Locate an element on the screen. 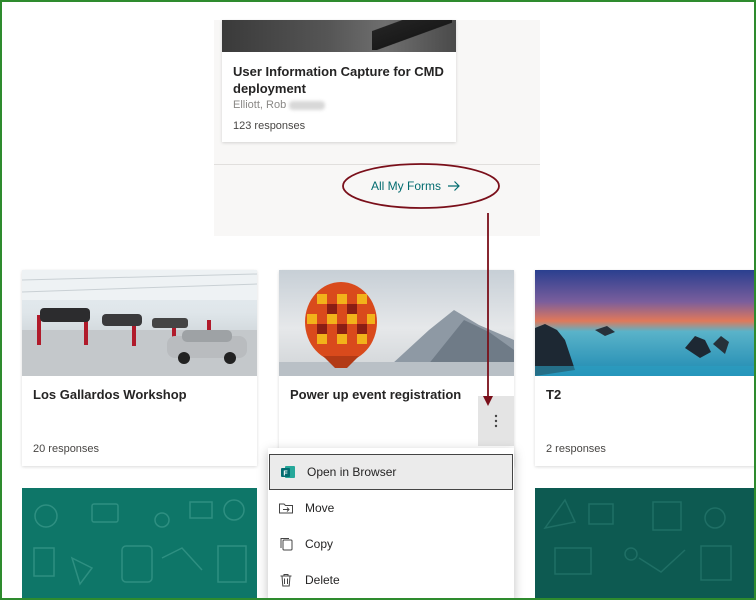 This screenshot has width=756, height=600. all-my-forms-link: All My Forms is located at coordinates (416, 186).